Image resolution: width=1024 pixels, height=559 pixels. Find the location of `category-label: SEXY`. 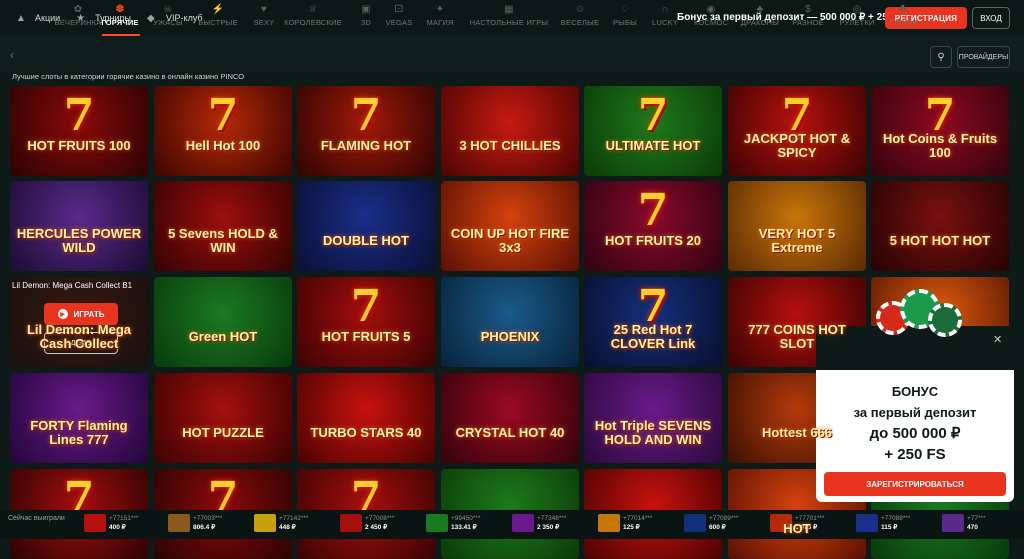

category-label: SEXY is located at coordinates (264, 22).